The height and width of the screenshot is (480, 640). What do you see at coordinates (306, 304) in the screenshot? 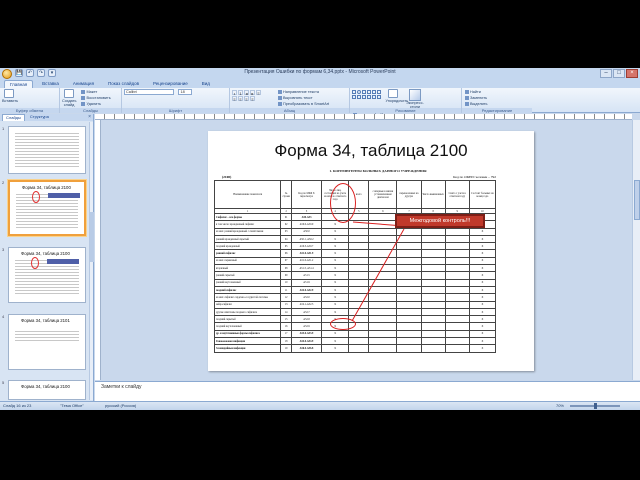
I see `table-cell: А52.1-А52.3` at bounding box center [306, 304].